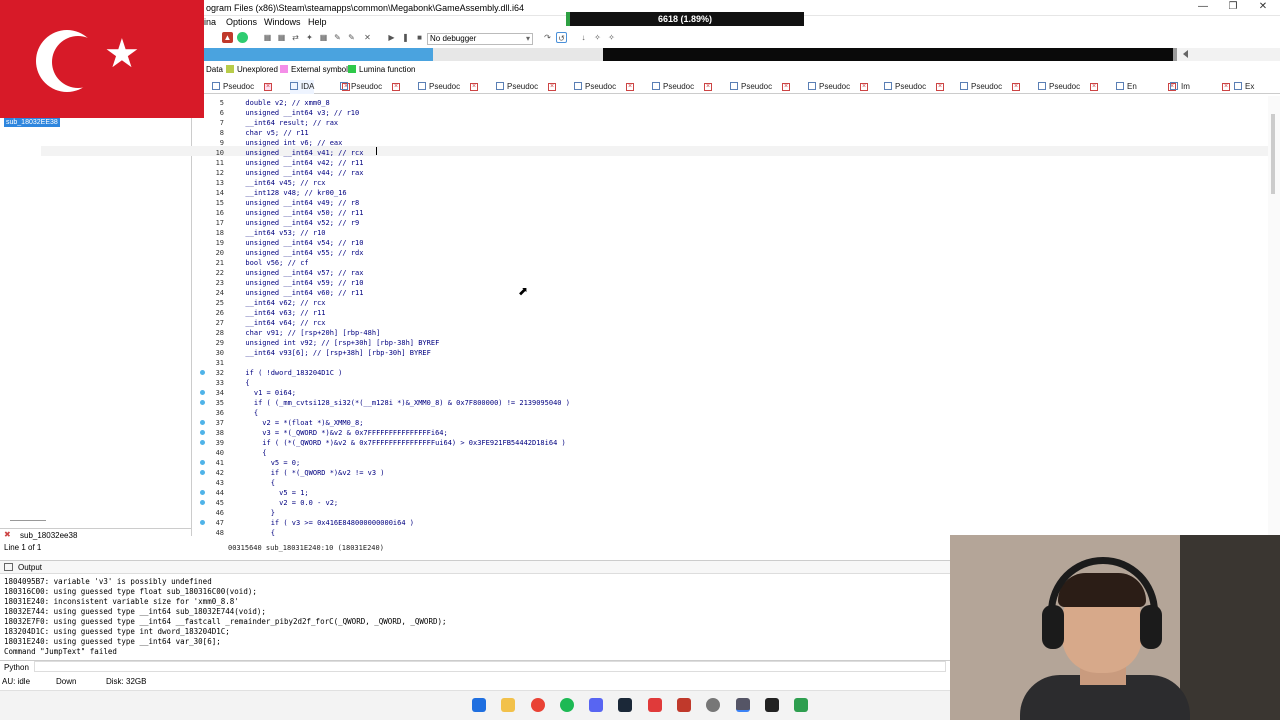 Image resolution: width=1280 pixels, height=720 pixels. Describe the element at coordinates (272, 263) in the screenshot. I see `code-line: bool v56; // cf` at that location.